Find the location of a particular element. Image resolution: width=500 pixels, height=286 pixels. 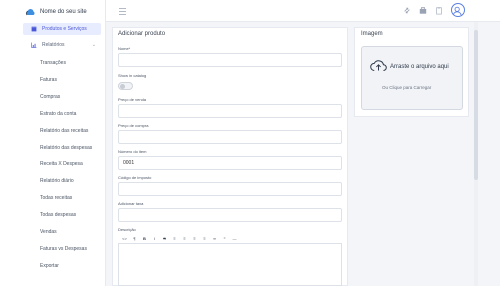

preco-compra-input is located at coordinates (230, 137).